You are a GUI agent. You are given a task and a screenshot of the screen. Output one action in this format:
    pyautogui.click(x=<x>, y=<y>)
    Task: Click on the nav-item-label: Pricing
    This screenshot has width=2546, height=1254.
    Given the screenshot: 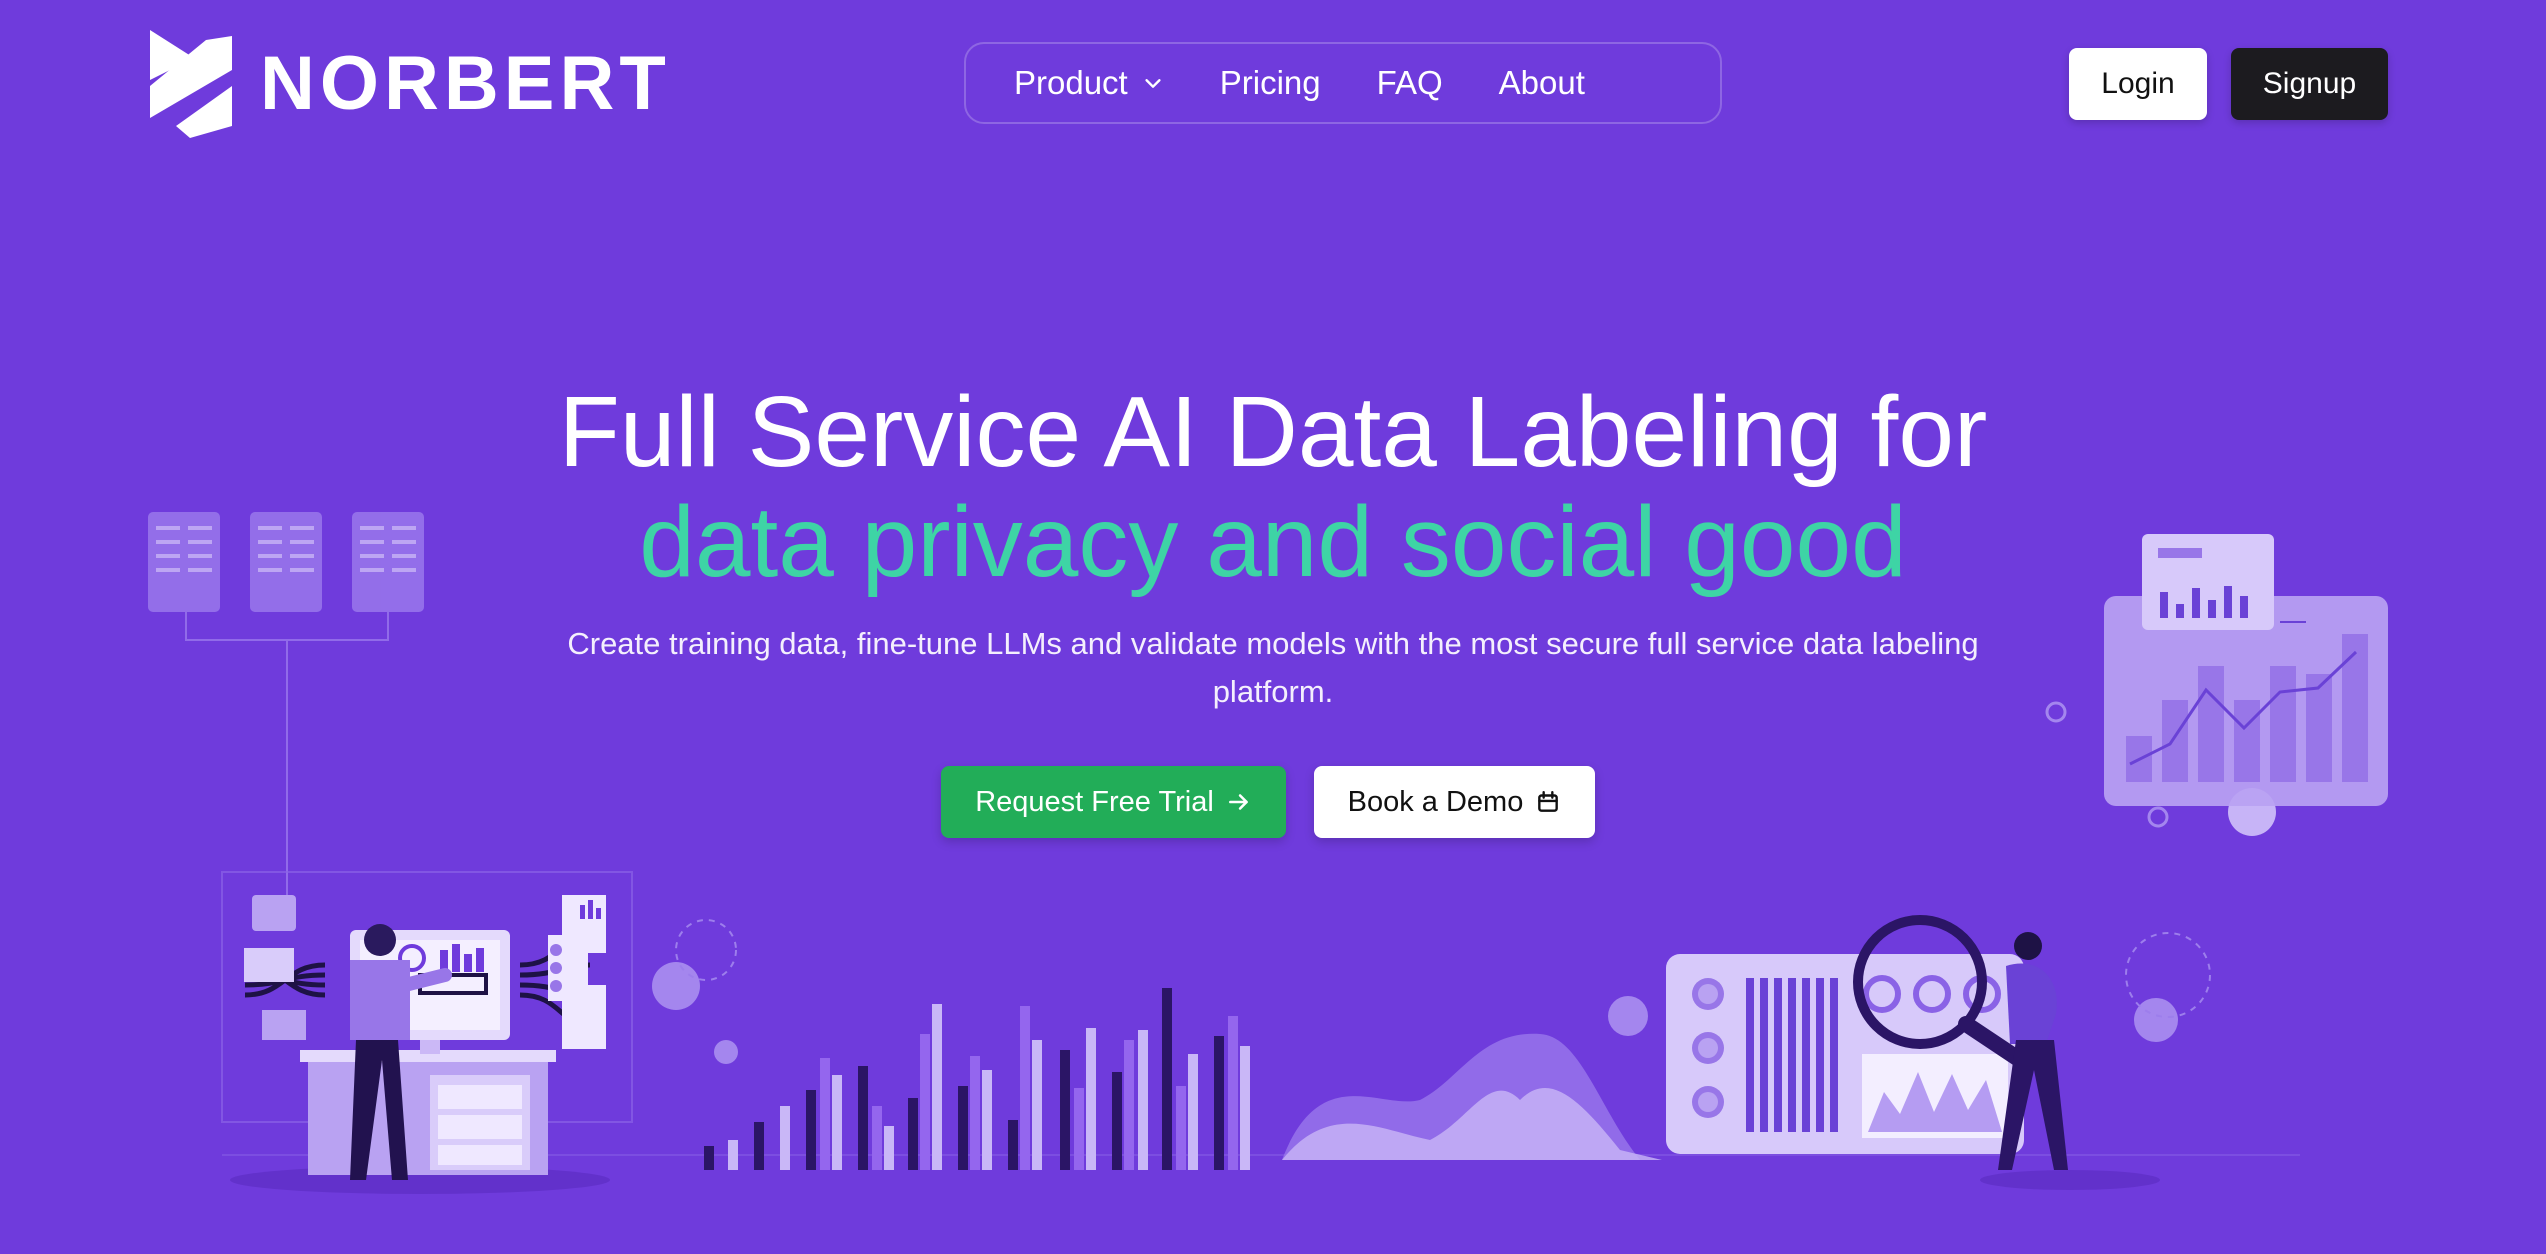 What is the action you would take?
    pyautogui.click(x=1270, y=82)
    